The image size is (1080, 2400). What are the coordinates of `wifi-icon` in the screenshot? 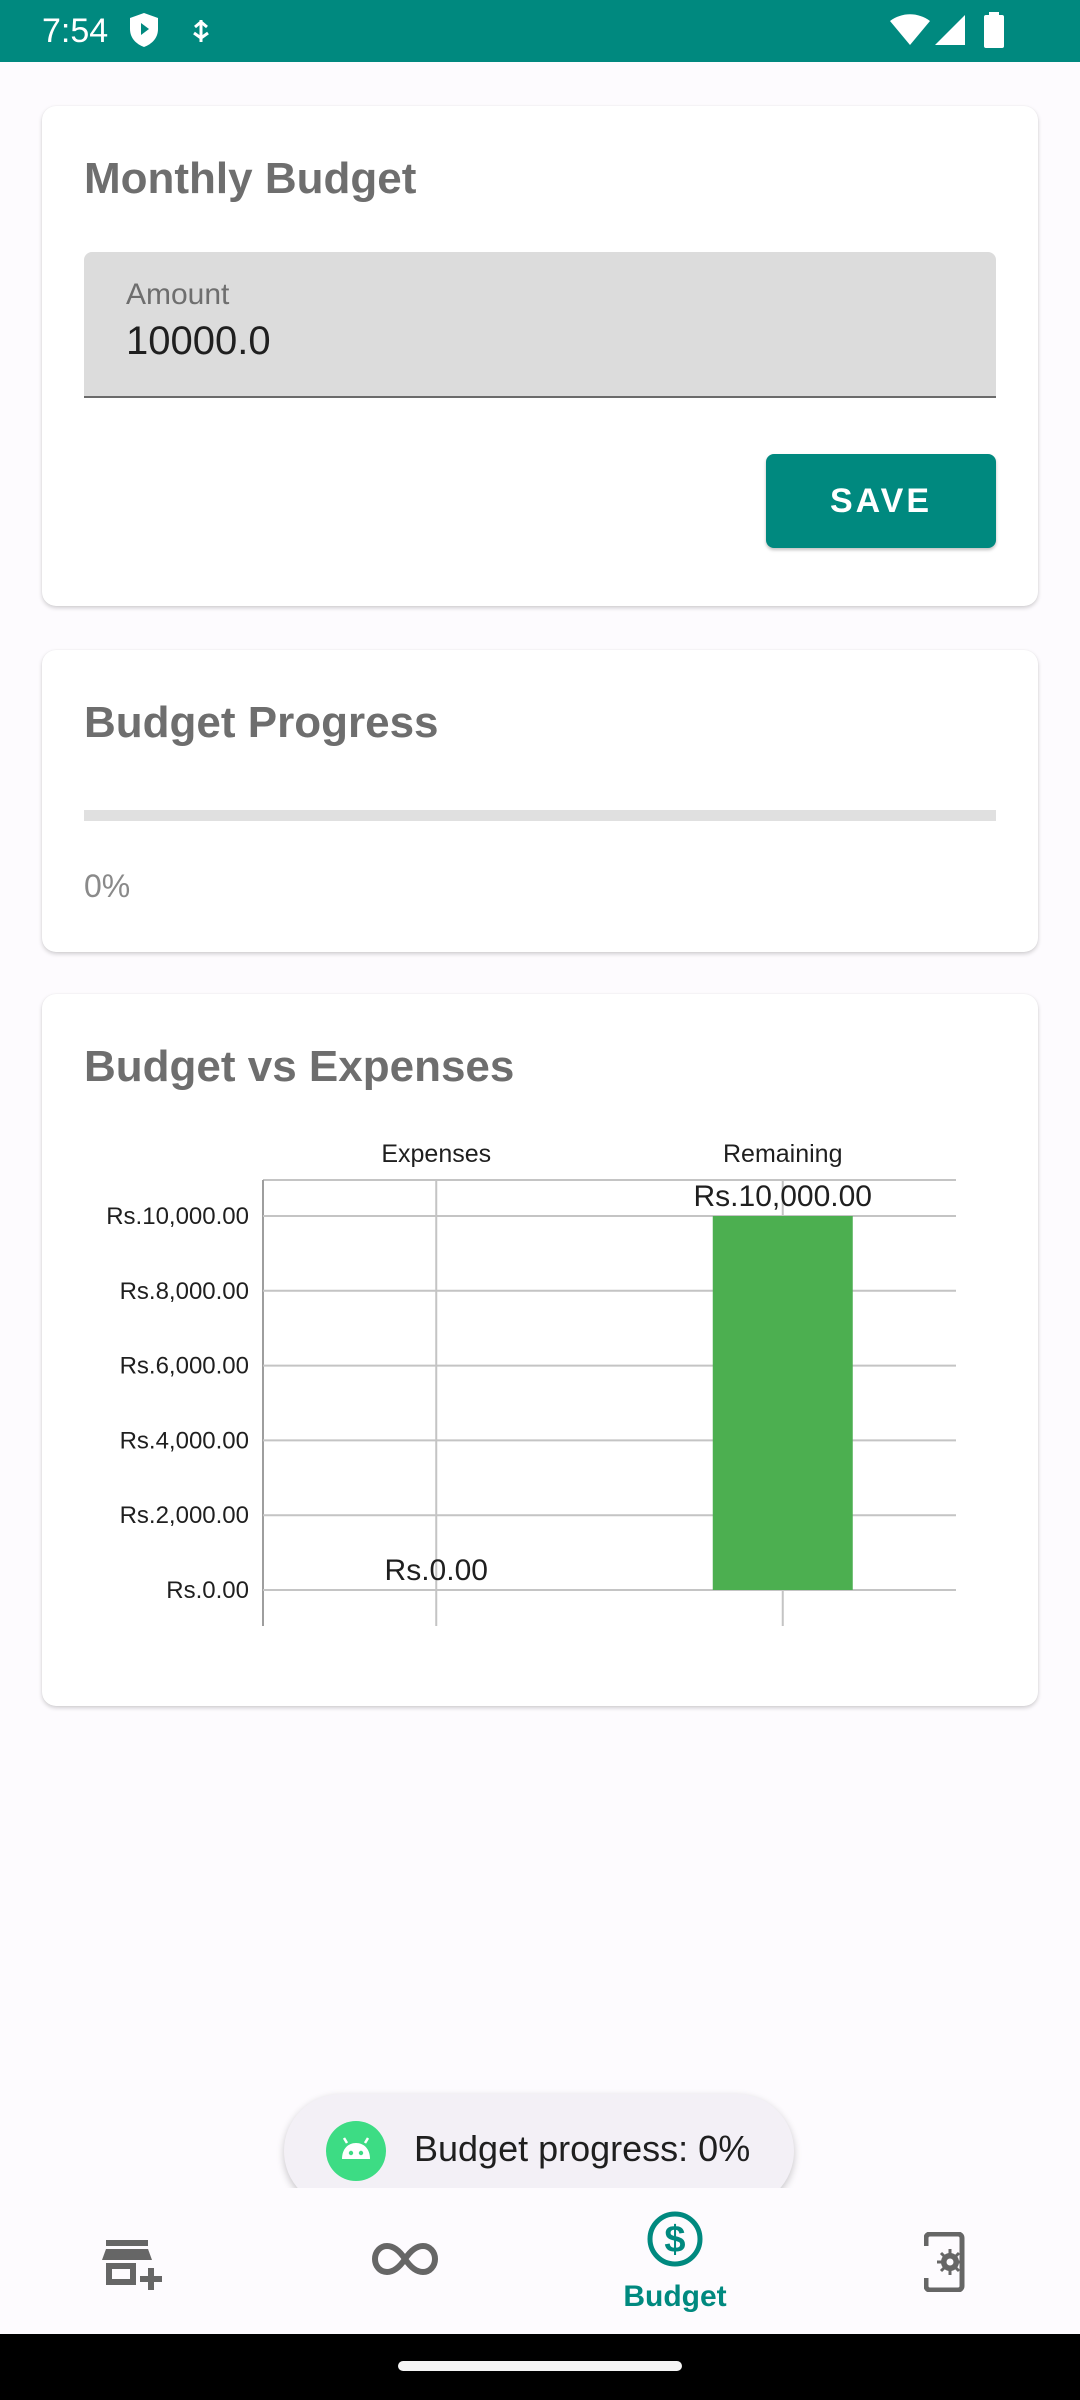 It's located at (910, 29).